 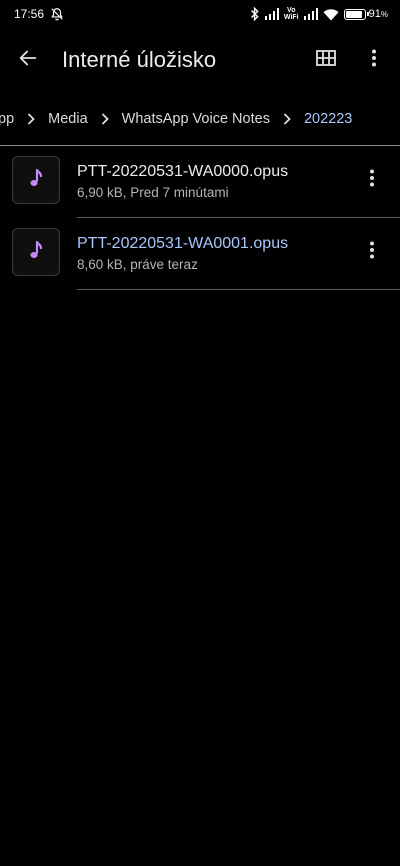 What do you see at coordinates (310, 14) in the screenshot?
I see `cell-signal-2-icon` at bounding box center [310, 14].